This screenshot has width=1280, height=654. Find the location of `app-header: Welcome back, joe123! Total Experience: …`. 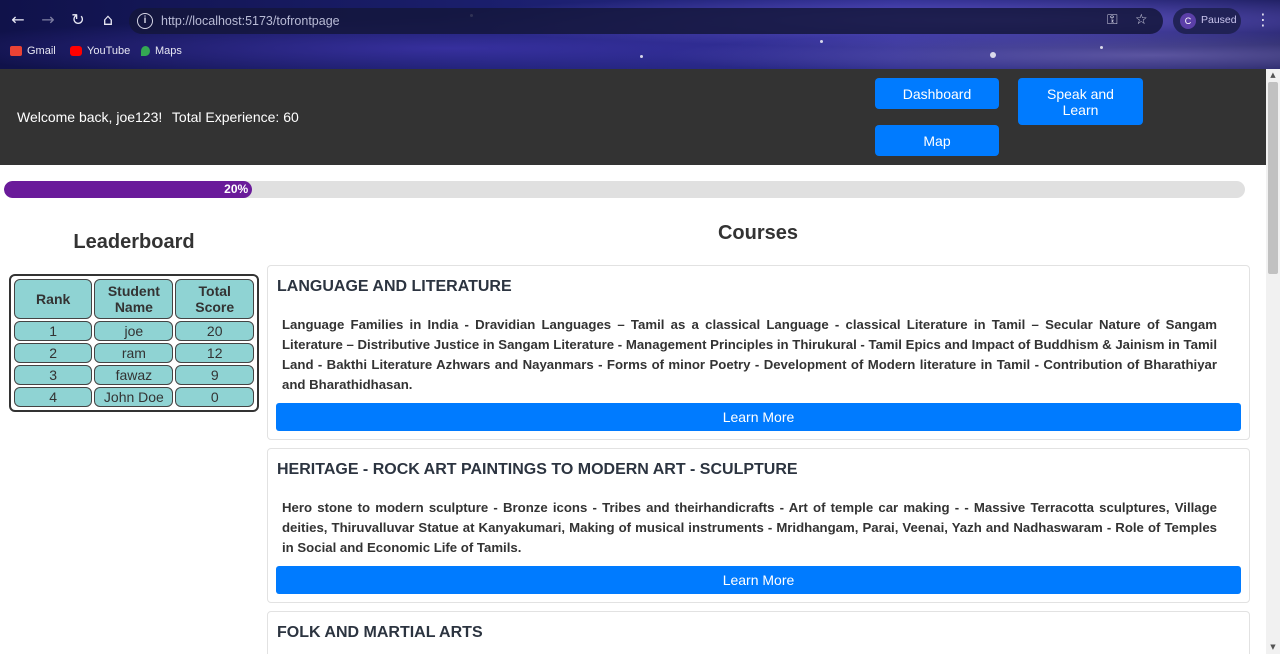

app-header: Welcome back, joe123! Total Experience: … is located at coordinates (633, 117).